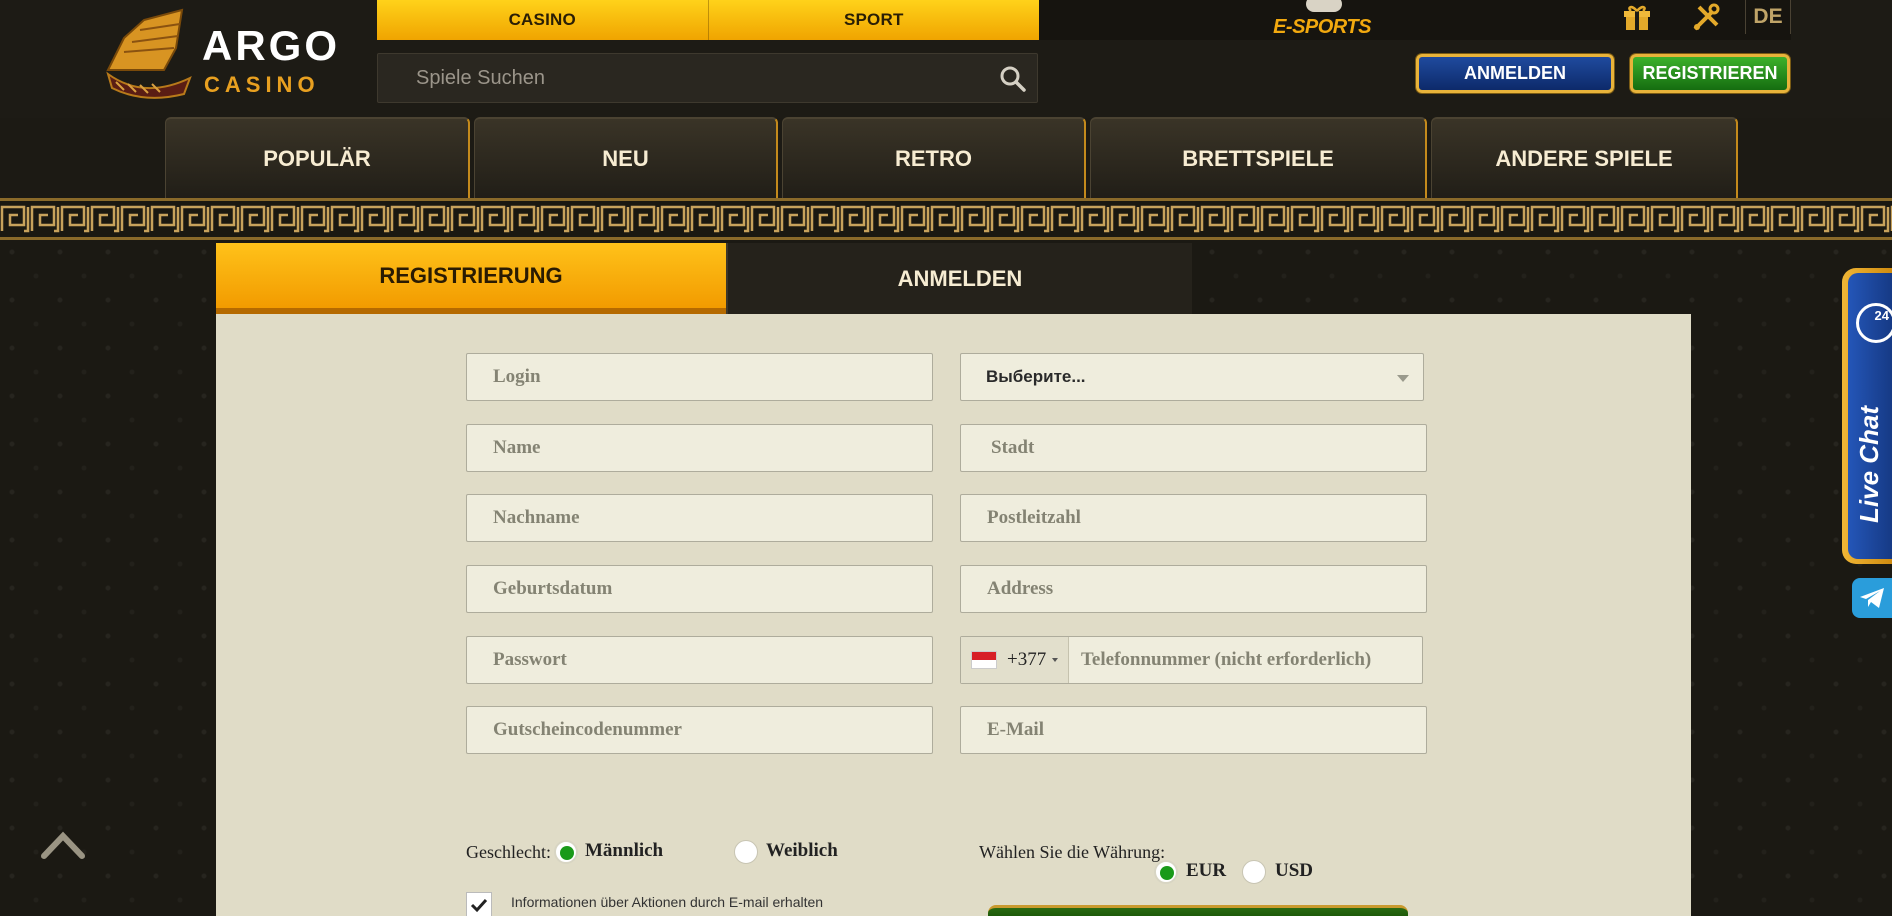  I want to click on login-field, so click(699, 377).